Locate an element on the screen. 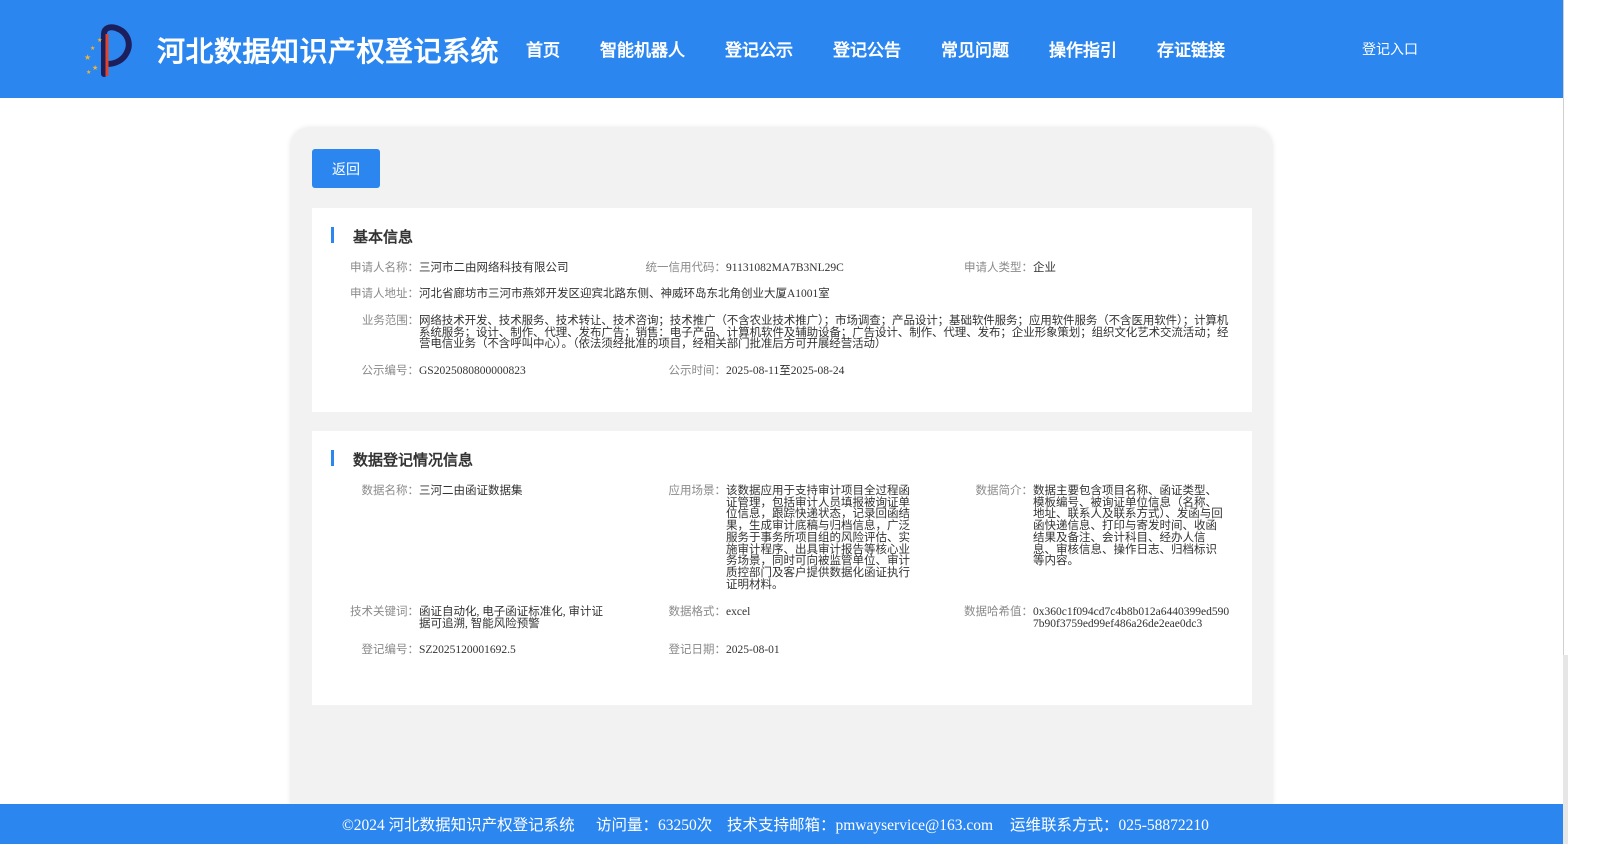 This screenshot has width=1600, height=861. applicant-name-field: 申请人名称： 三河市二由网络科技有限公司 is located at coordinates (492, 268).